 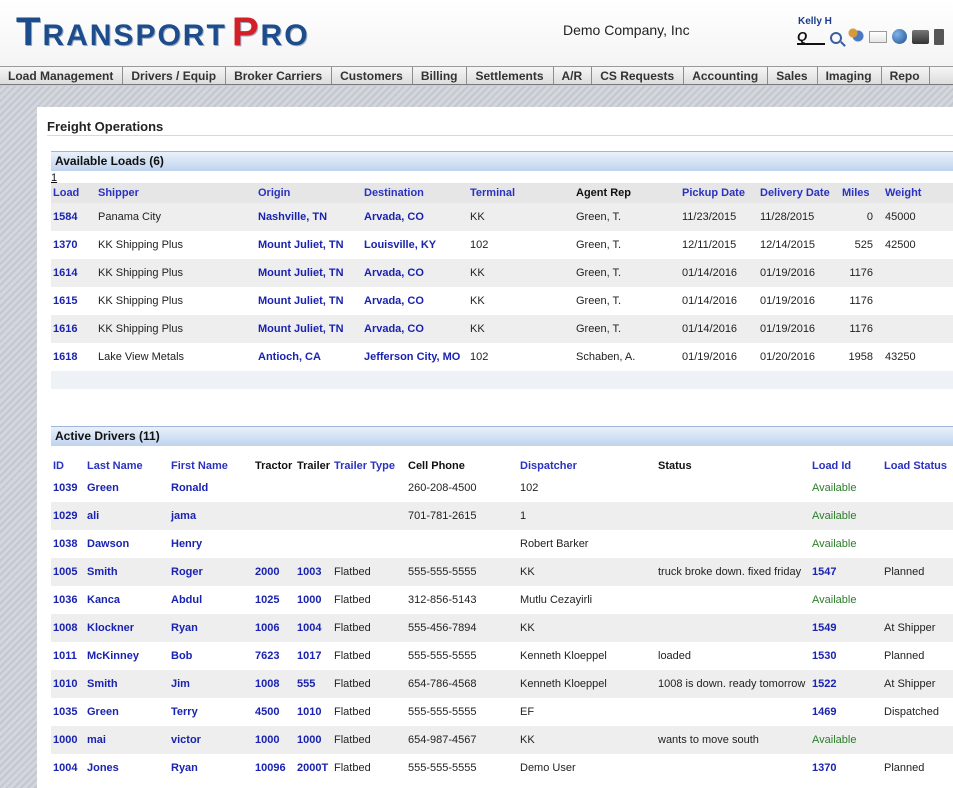 I want to click on tractor-link: 1008, so click(x=274, y=684).